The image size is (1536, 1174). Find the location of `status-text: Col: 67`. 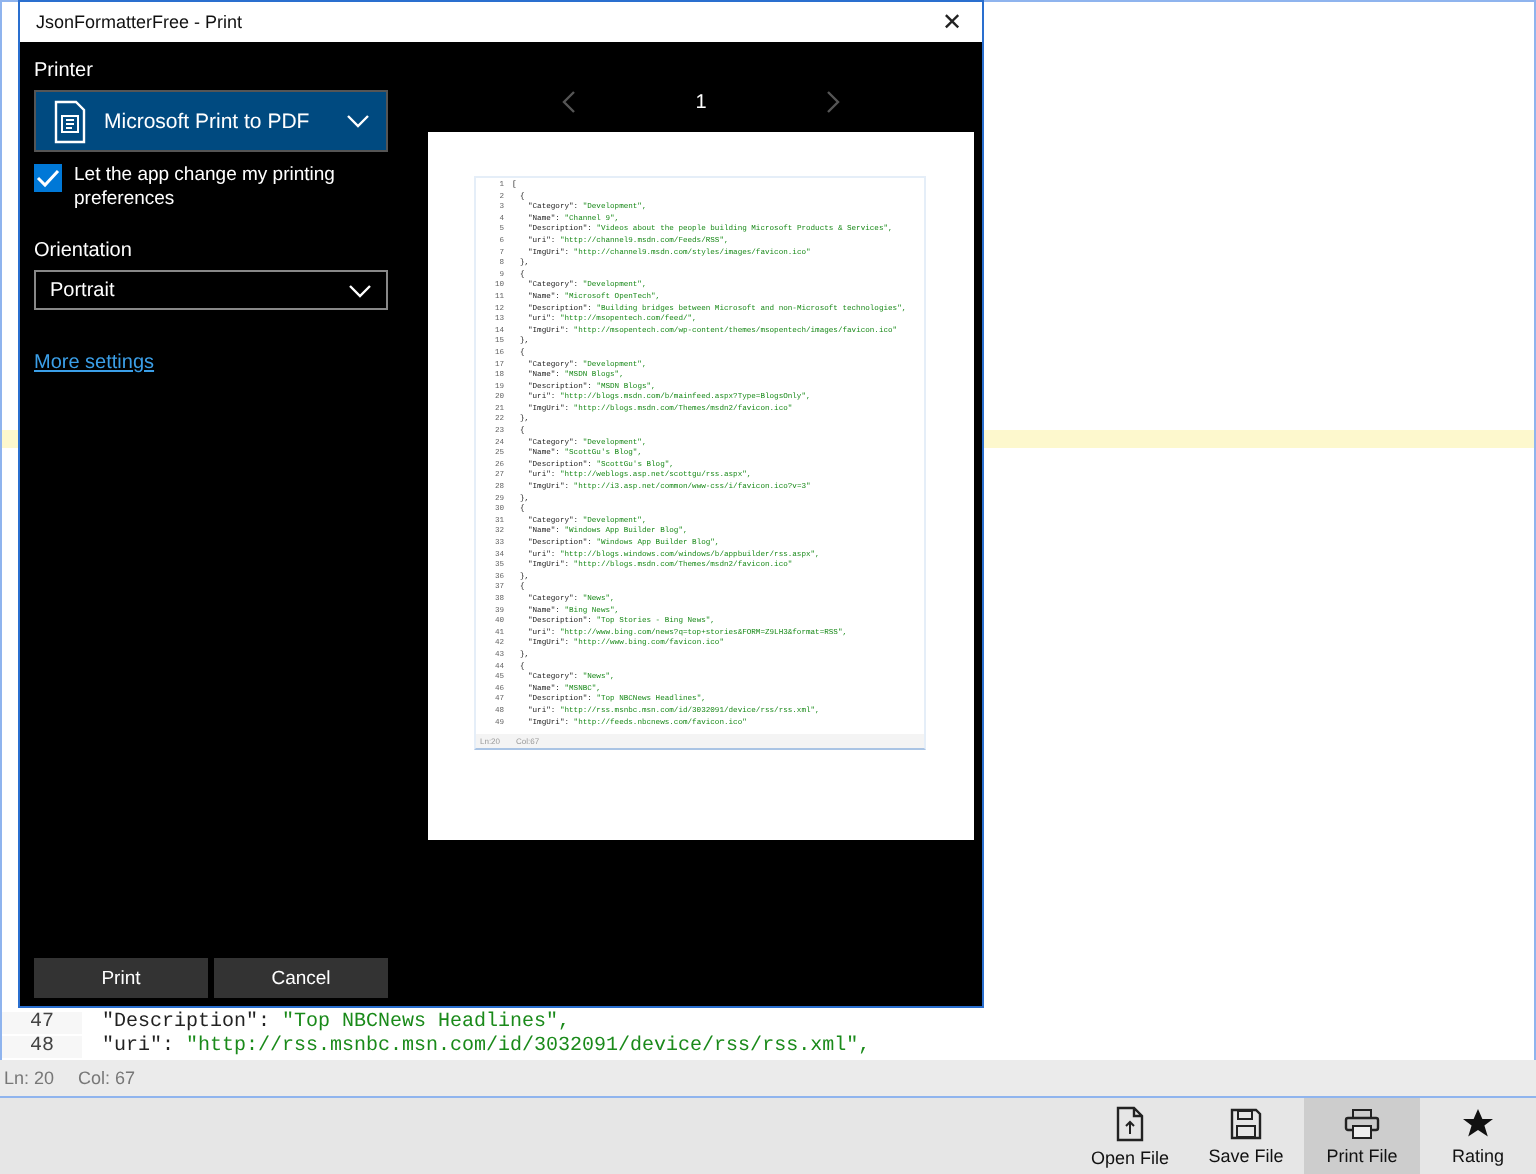

status-text: Col: 67 is located at coordinates (107, 1078).